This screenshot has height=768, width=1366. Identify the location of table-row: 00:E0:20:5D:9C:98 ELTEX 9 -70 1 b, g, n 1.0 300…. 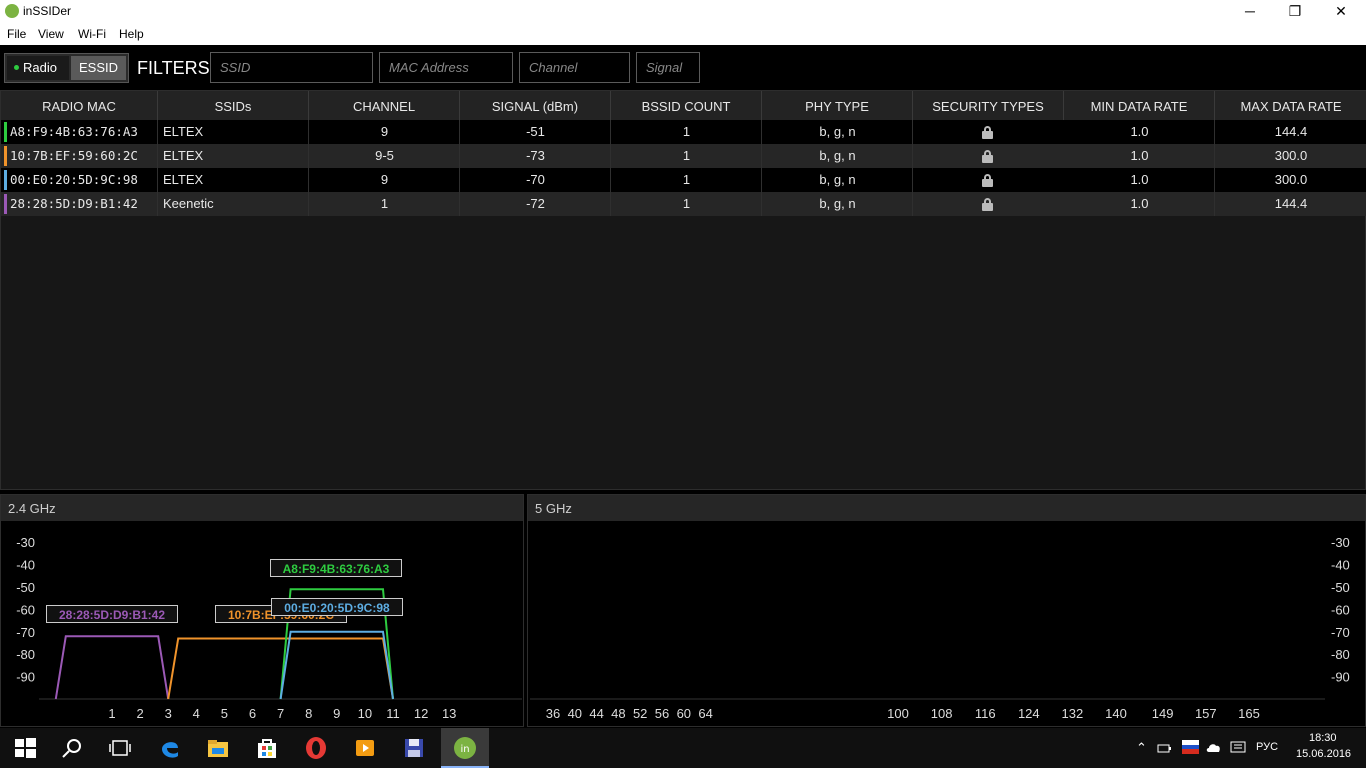
(683, 180).